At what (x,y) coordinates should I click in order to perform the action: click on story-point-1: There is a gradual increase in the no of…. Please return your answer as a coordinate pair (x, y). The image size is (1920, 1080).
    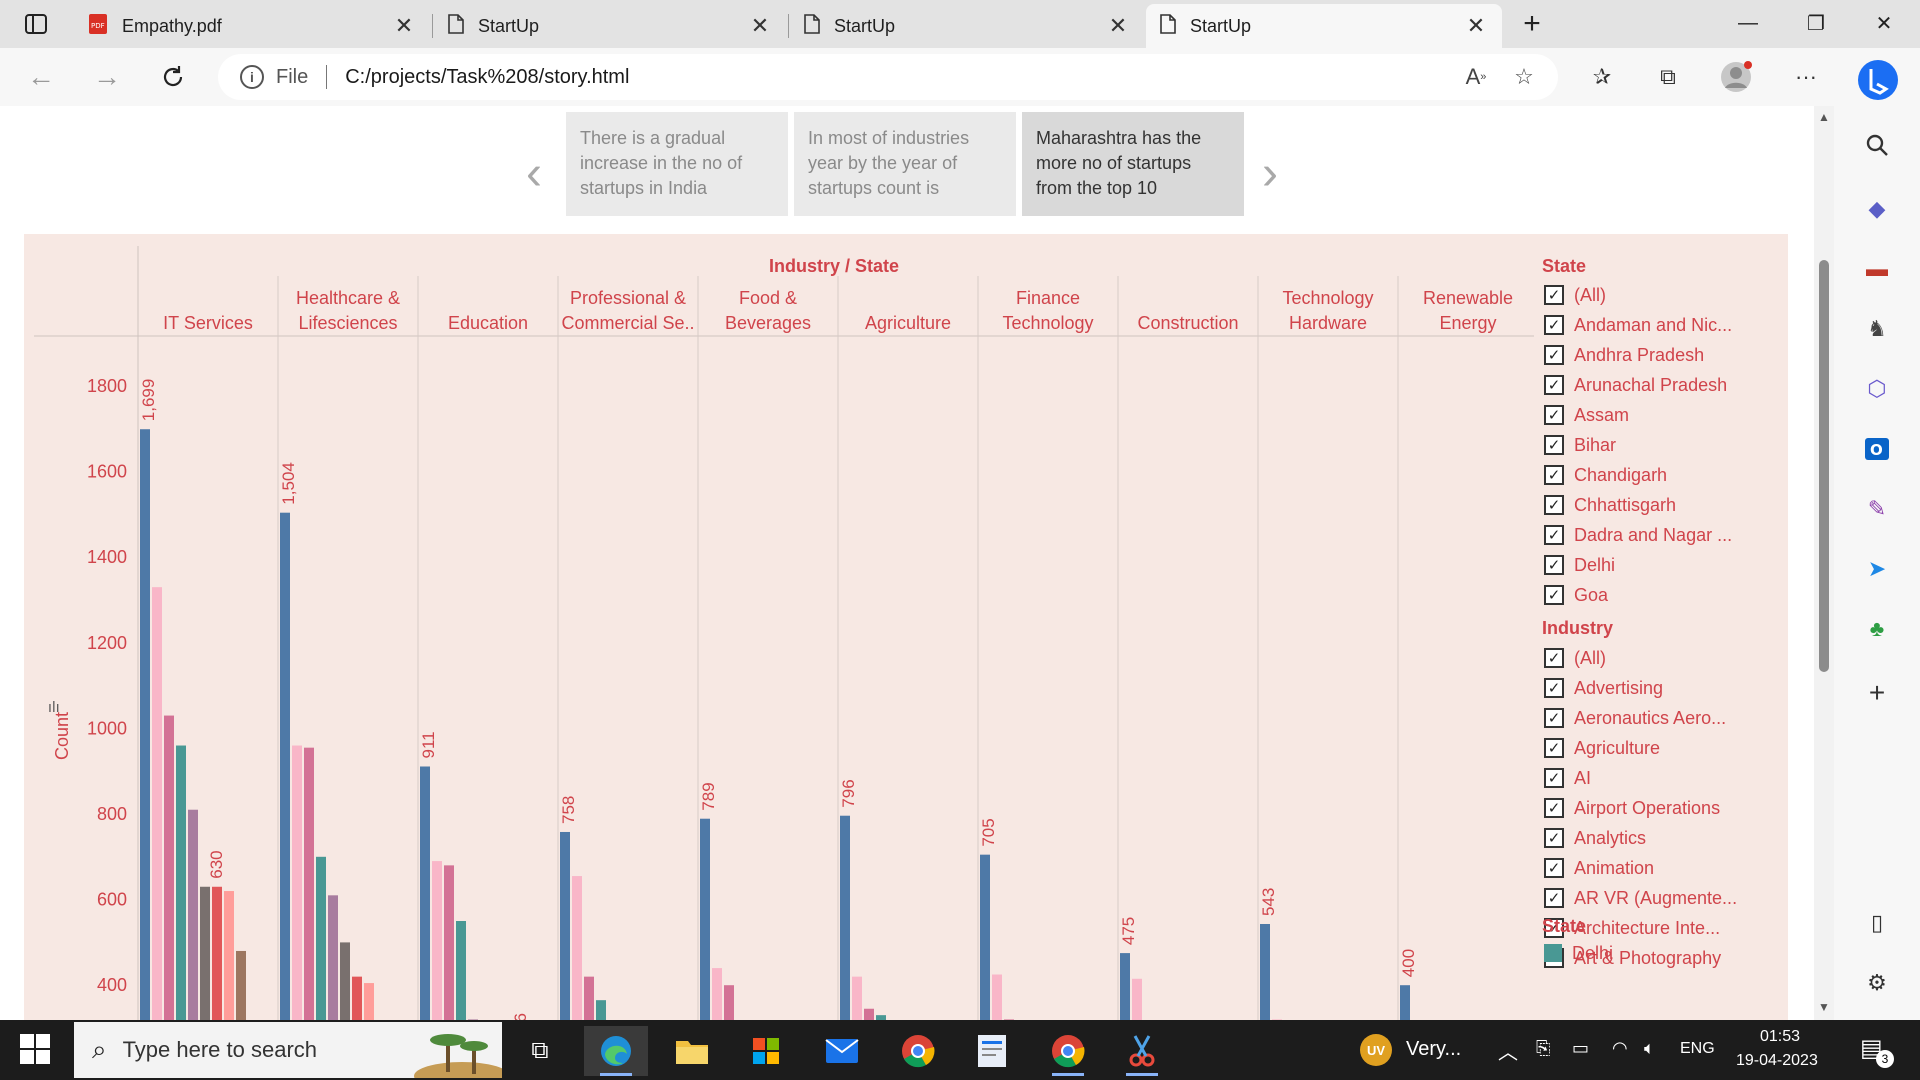
    Looking at the image, I should click on (677, 164).